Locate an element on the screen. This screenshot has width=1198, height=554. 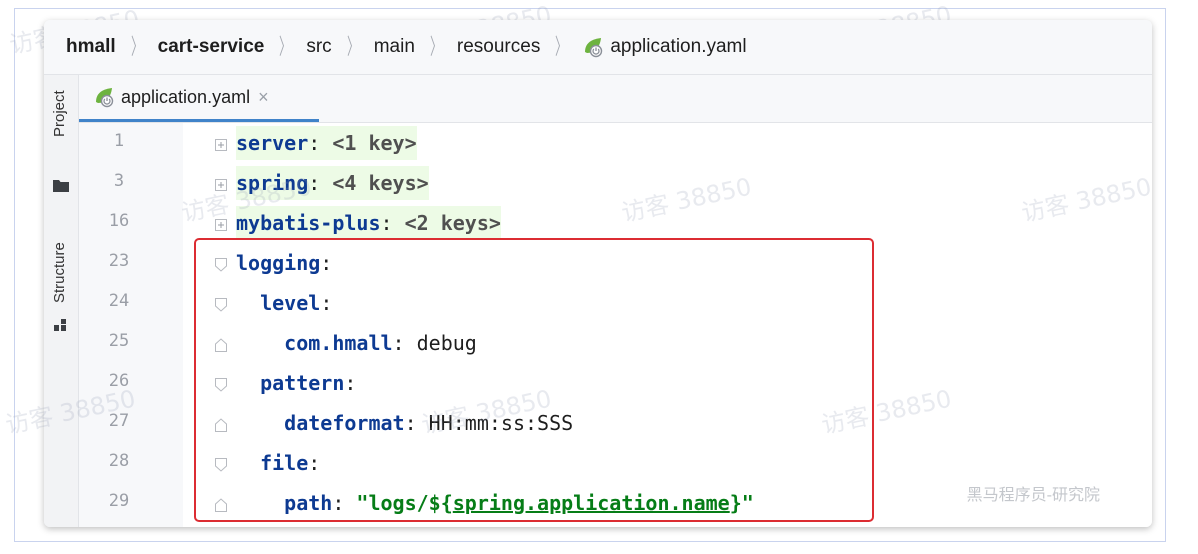
breadcrumb-item-hmall: hmall is located at coordinates (91, 47).